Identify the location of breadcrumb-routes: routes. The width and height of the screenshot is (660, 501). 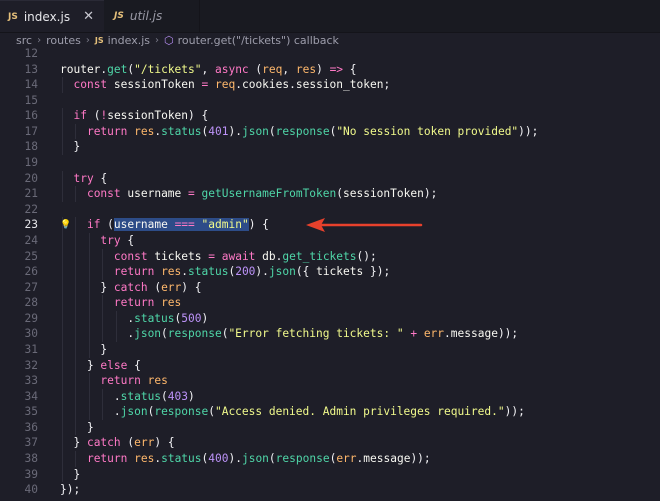
(63, 40).